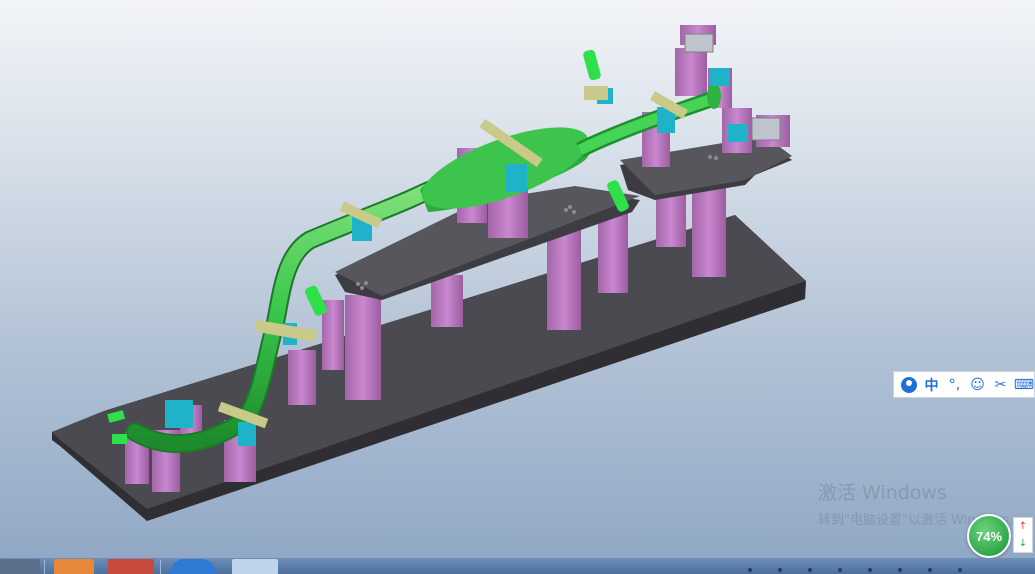 This screenshot has height=574, width=1035. Describe the element at coordinates (1023, 526) in the screenshot. I see `upload-arrow-icon: ↑` at that location.